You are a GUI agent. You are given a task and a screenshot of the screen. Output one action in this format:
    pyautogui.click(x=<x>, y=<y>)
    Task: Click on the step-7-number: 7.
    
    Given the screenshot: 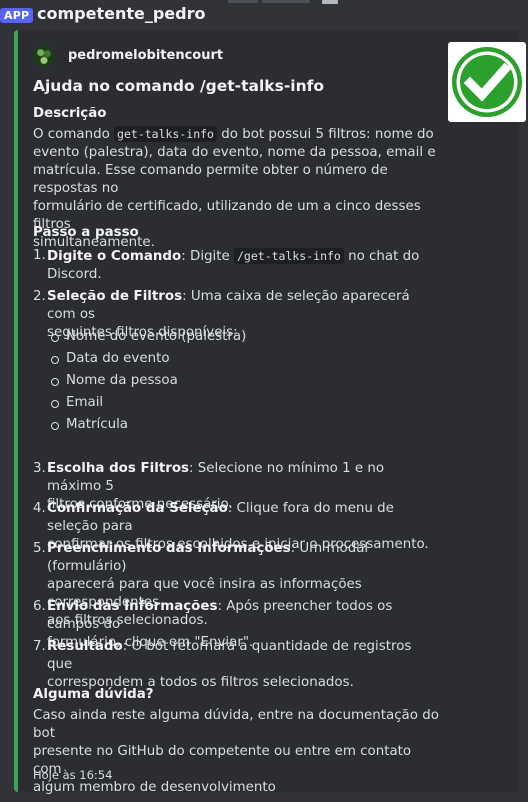 What is the action you would take?
    pyautogui.click(x=39, y=646)
    